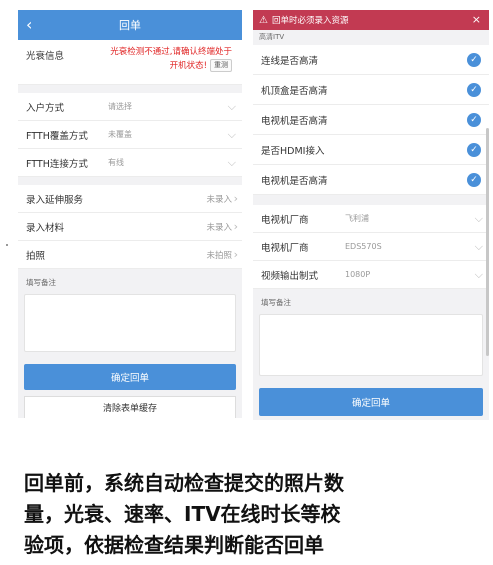 The width and height of the screenshot is (493, 565). Describe the element at coordinates (36, 256) in the screenshot. I see `entry-label: 拍照` at that location.